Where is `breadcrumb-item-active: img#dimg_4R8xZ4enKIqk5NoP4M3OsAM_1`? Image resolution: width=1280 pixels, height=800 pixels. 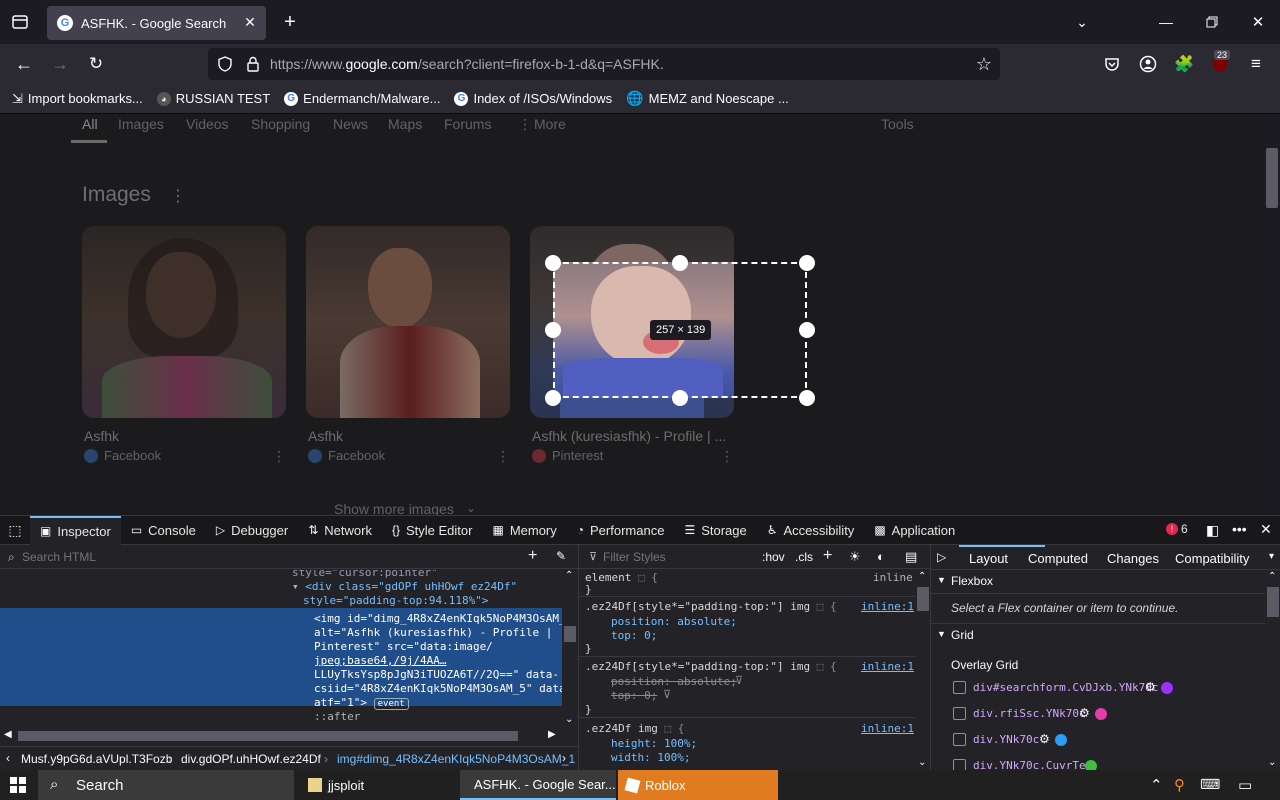
breadcrumb-item-active: img#dimg_4R8xZ4enKIqk5NoP4M3OsAM_1 is located at coordinates (456, 759).